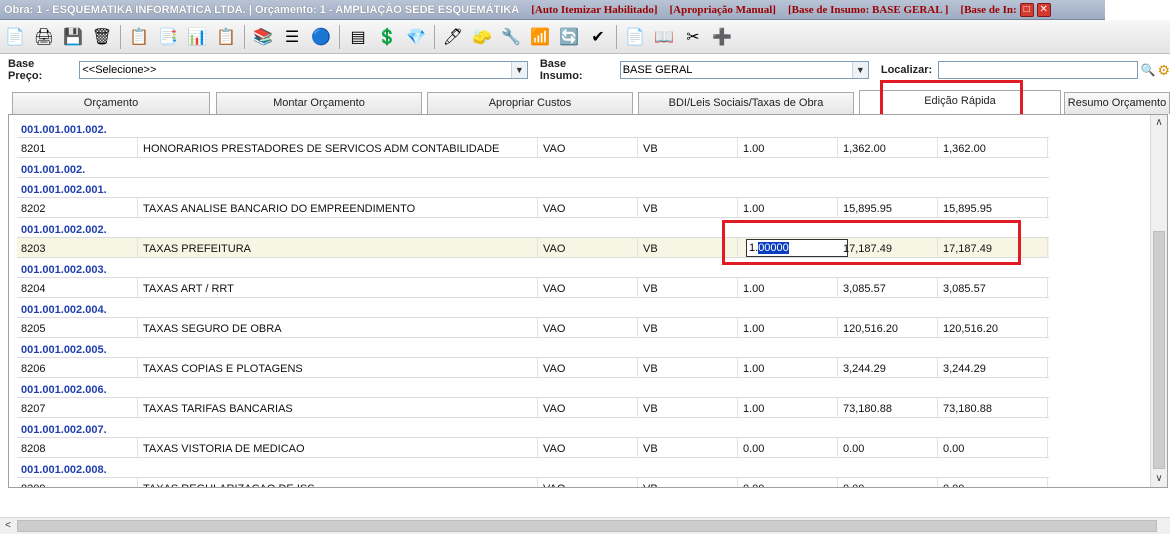 The width and height of the screenshot is (1170, 534). What do you see at coordinates (533, 468) in the screenshot?
I see `group-row: 001.001.002.008.` at bounding box center [533, 468].